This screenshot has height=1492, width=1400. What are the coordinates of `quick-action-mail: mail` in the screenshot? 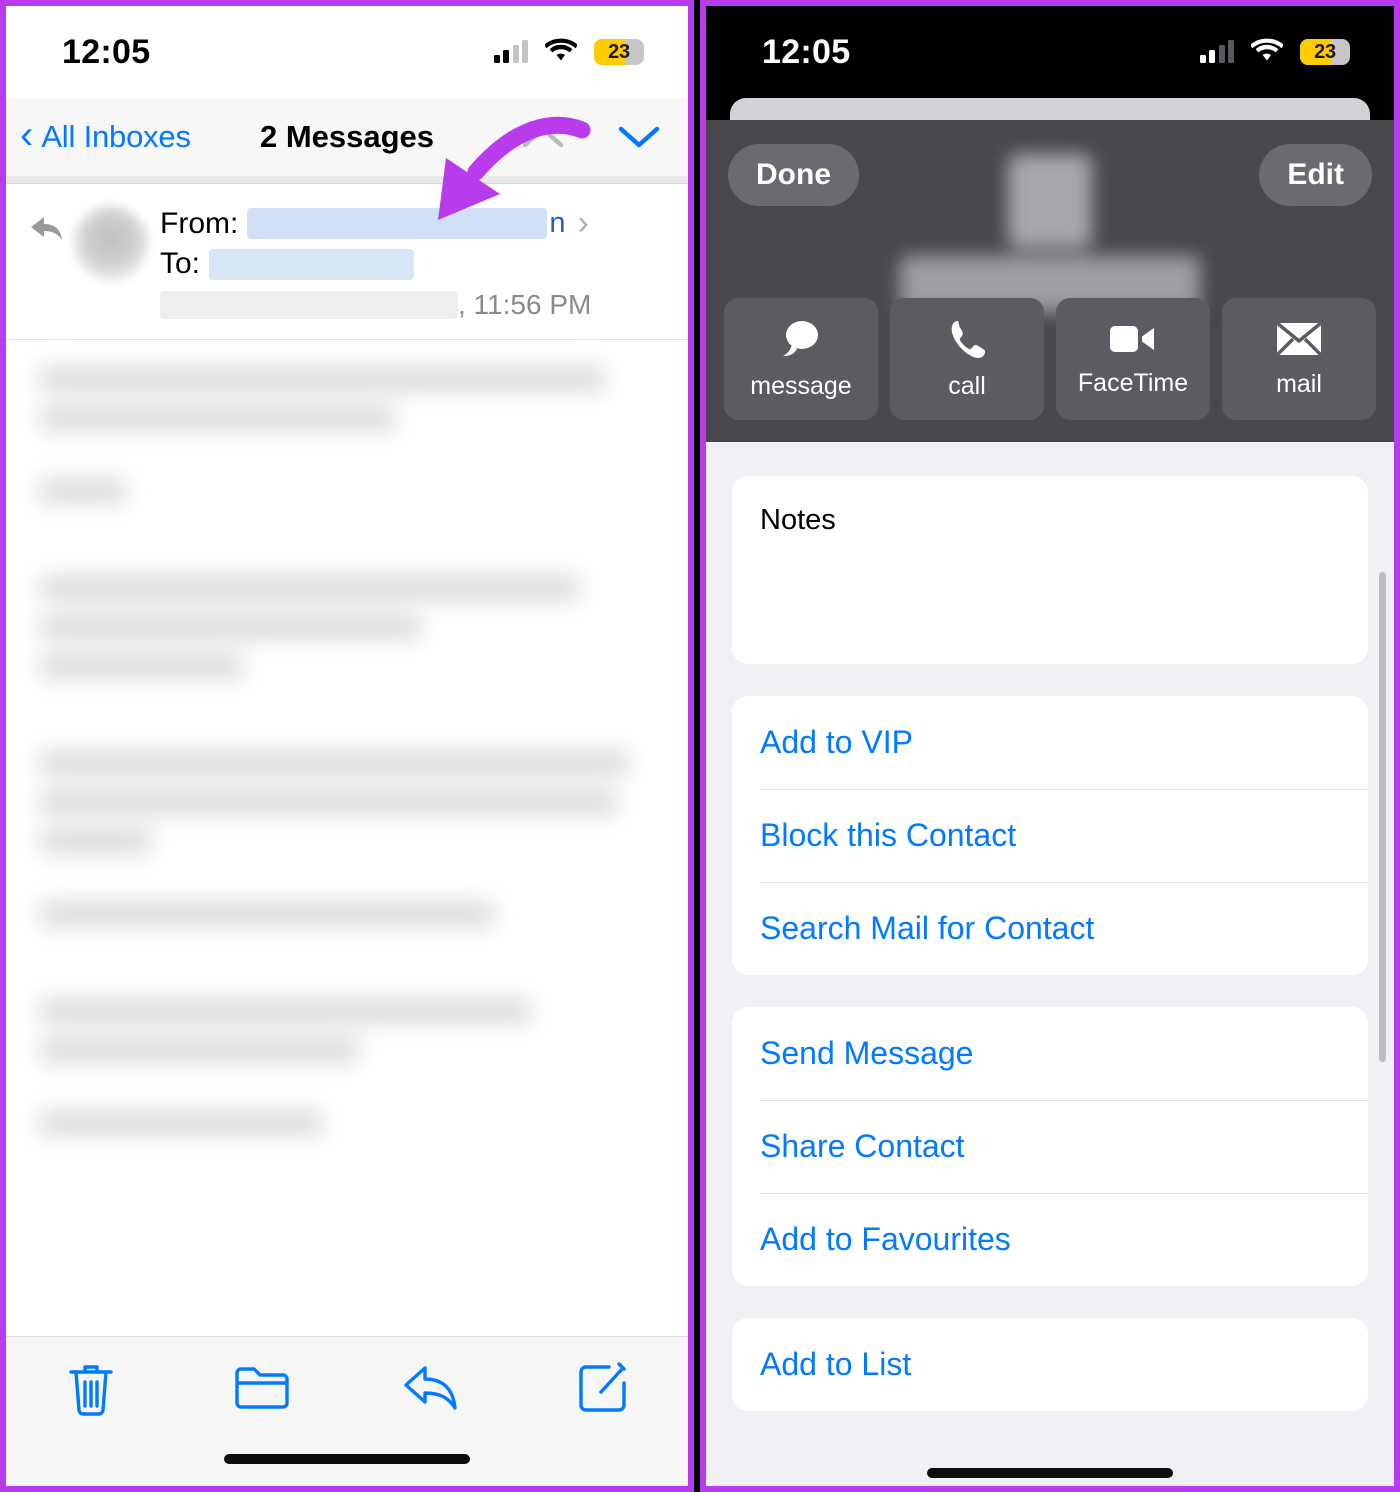 It's located at (1299, 359).